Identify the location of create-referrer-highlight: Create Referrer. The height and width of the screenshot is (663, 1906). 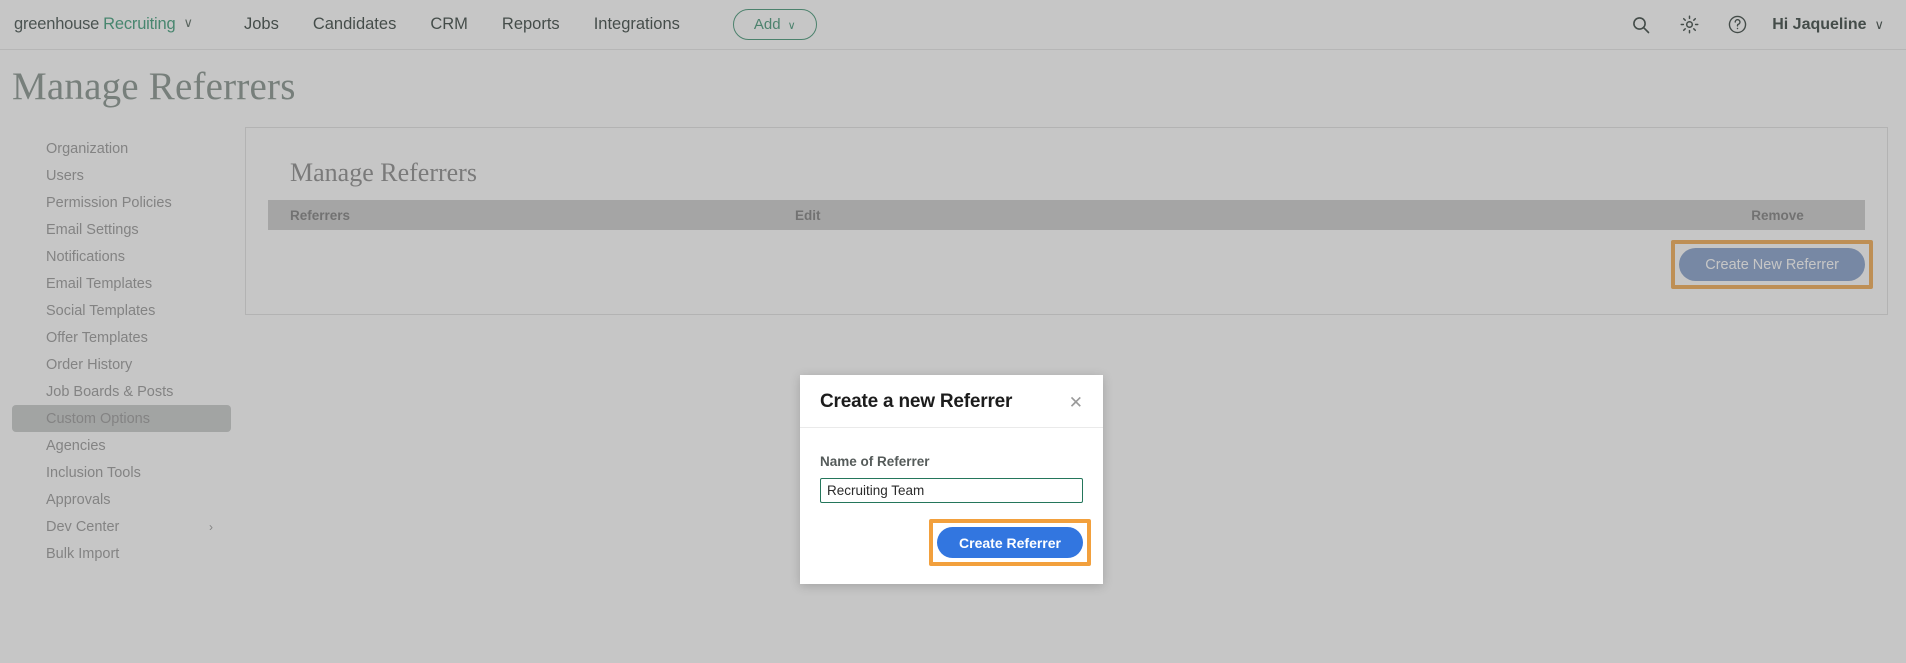
(1010, 542).